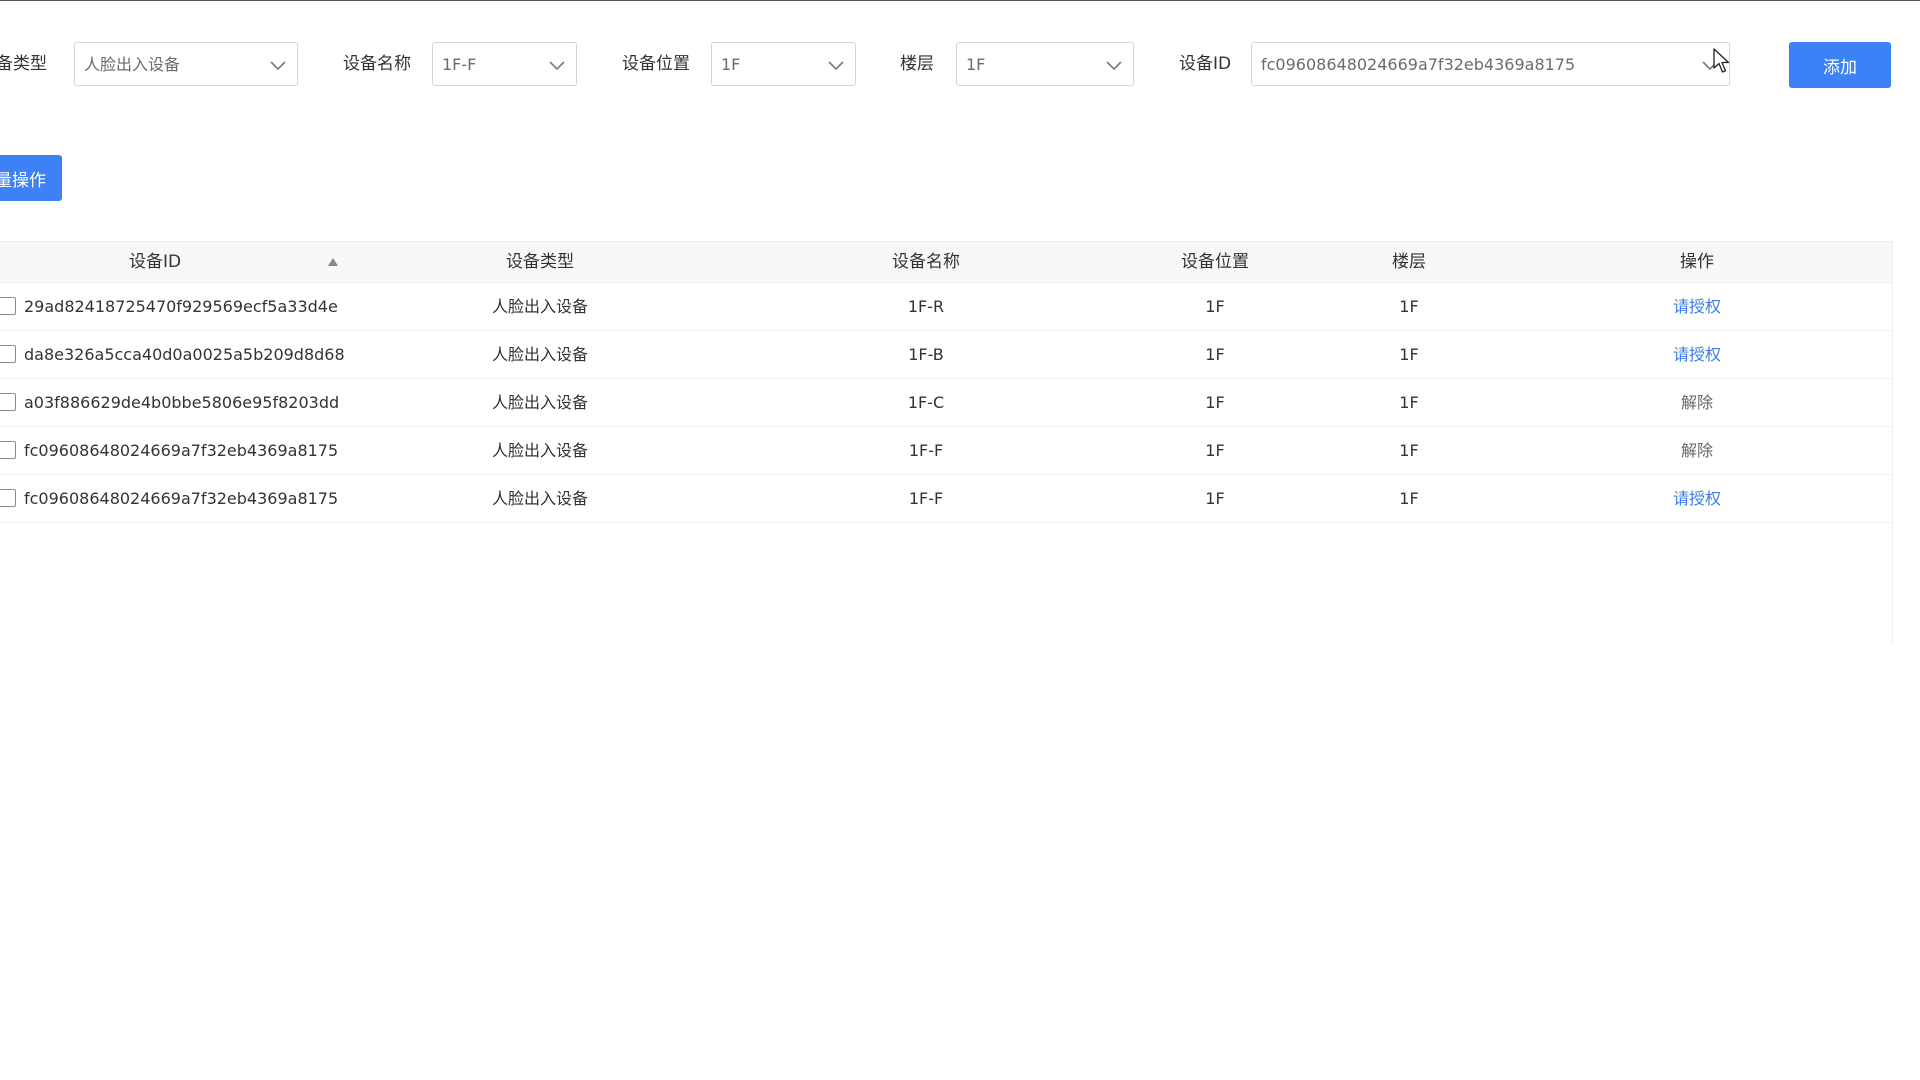 This screenshot has width=1920, height=1080. I want to click on device-id-value: fc09608648024669a7f32eb4369a8175, so click(1418, 64).